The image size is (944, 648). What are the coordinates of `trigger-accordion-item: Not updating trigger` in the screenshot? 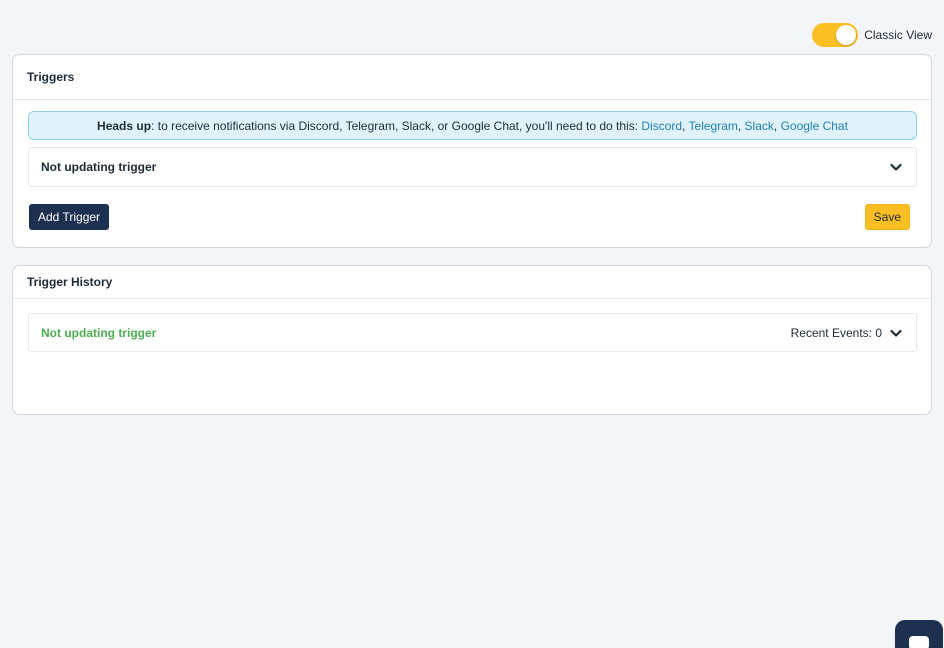 It's located at (472, 167).